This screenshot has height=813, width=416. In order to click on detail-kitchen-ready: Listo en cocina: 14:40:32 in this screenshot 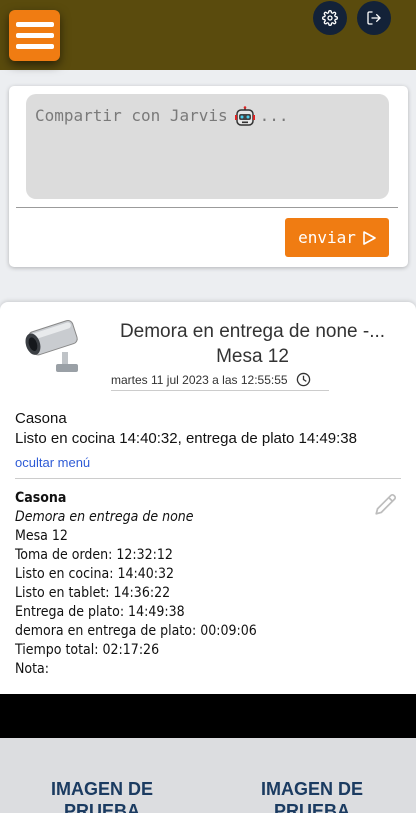, I will do `click(95, 574)`.